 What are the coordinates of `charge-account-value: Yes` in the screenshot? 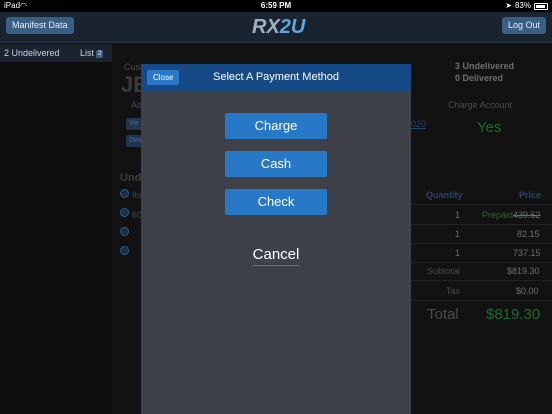 It's located at (489, 127).